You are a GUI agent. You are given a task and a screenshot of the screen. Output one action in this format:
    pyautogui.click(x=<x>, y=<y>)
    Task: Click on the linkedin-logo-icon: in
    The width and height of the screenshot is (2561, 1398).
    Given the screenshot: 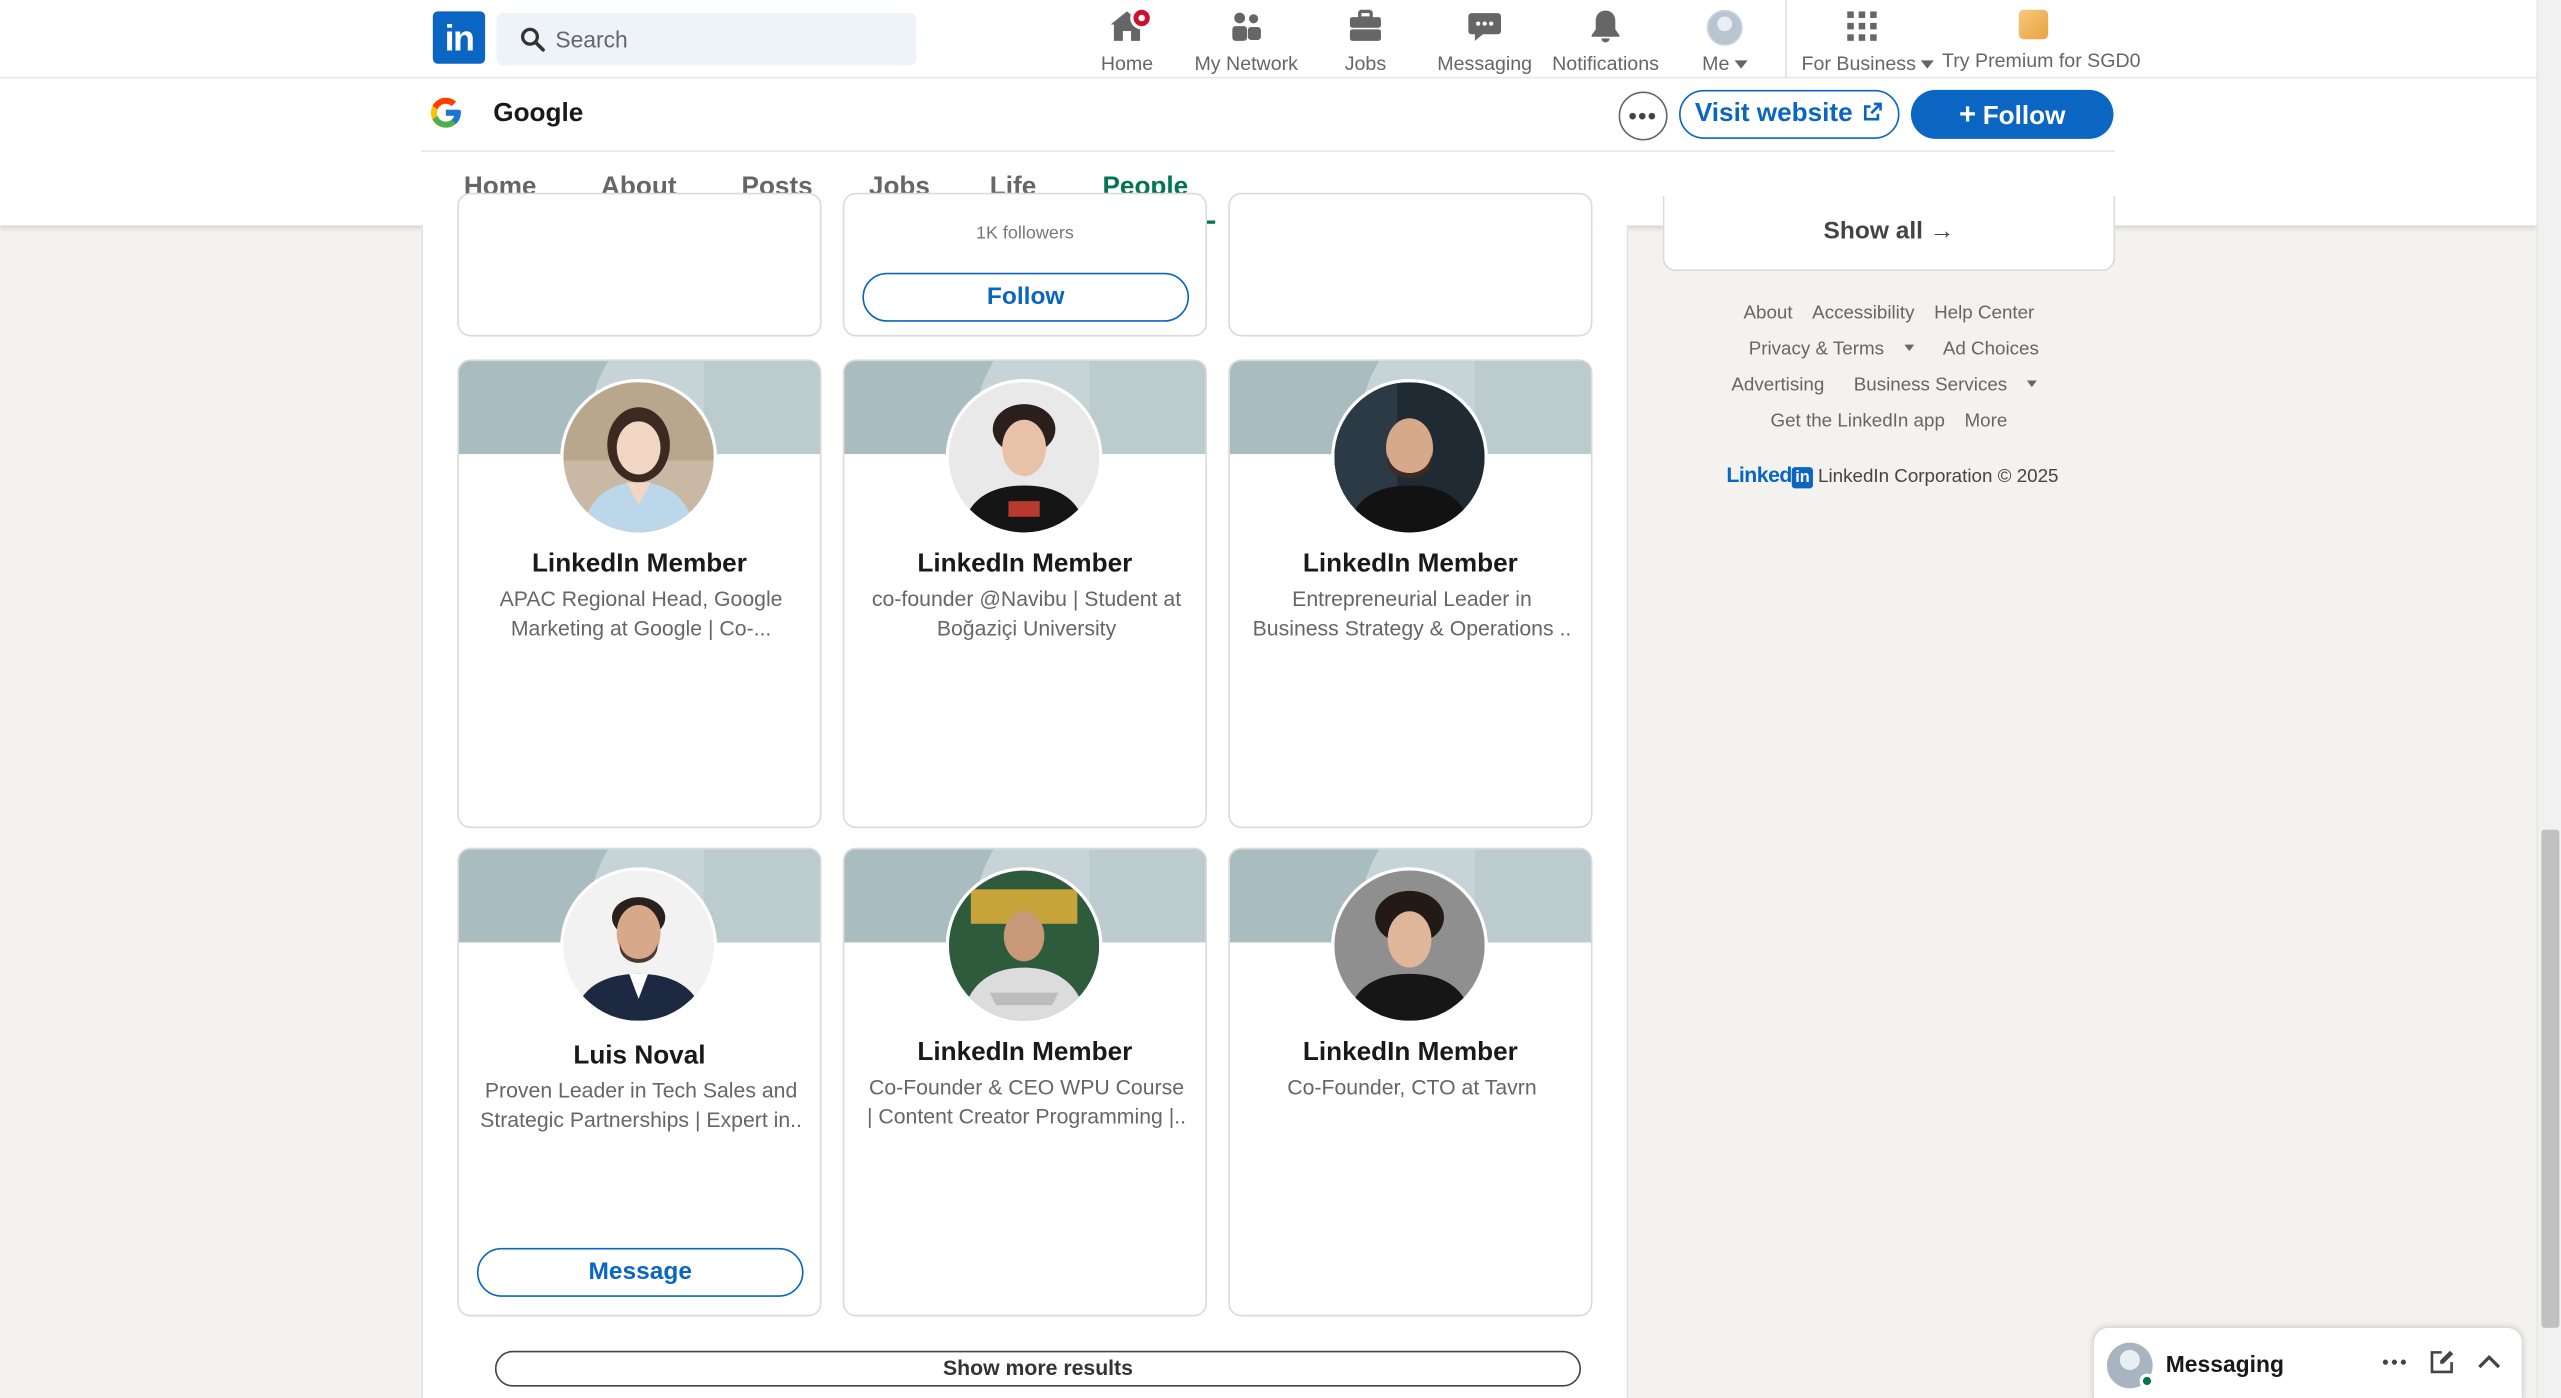 What is the action you would take?
    pyautogui.click(x=1802, y=478)
    